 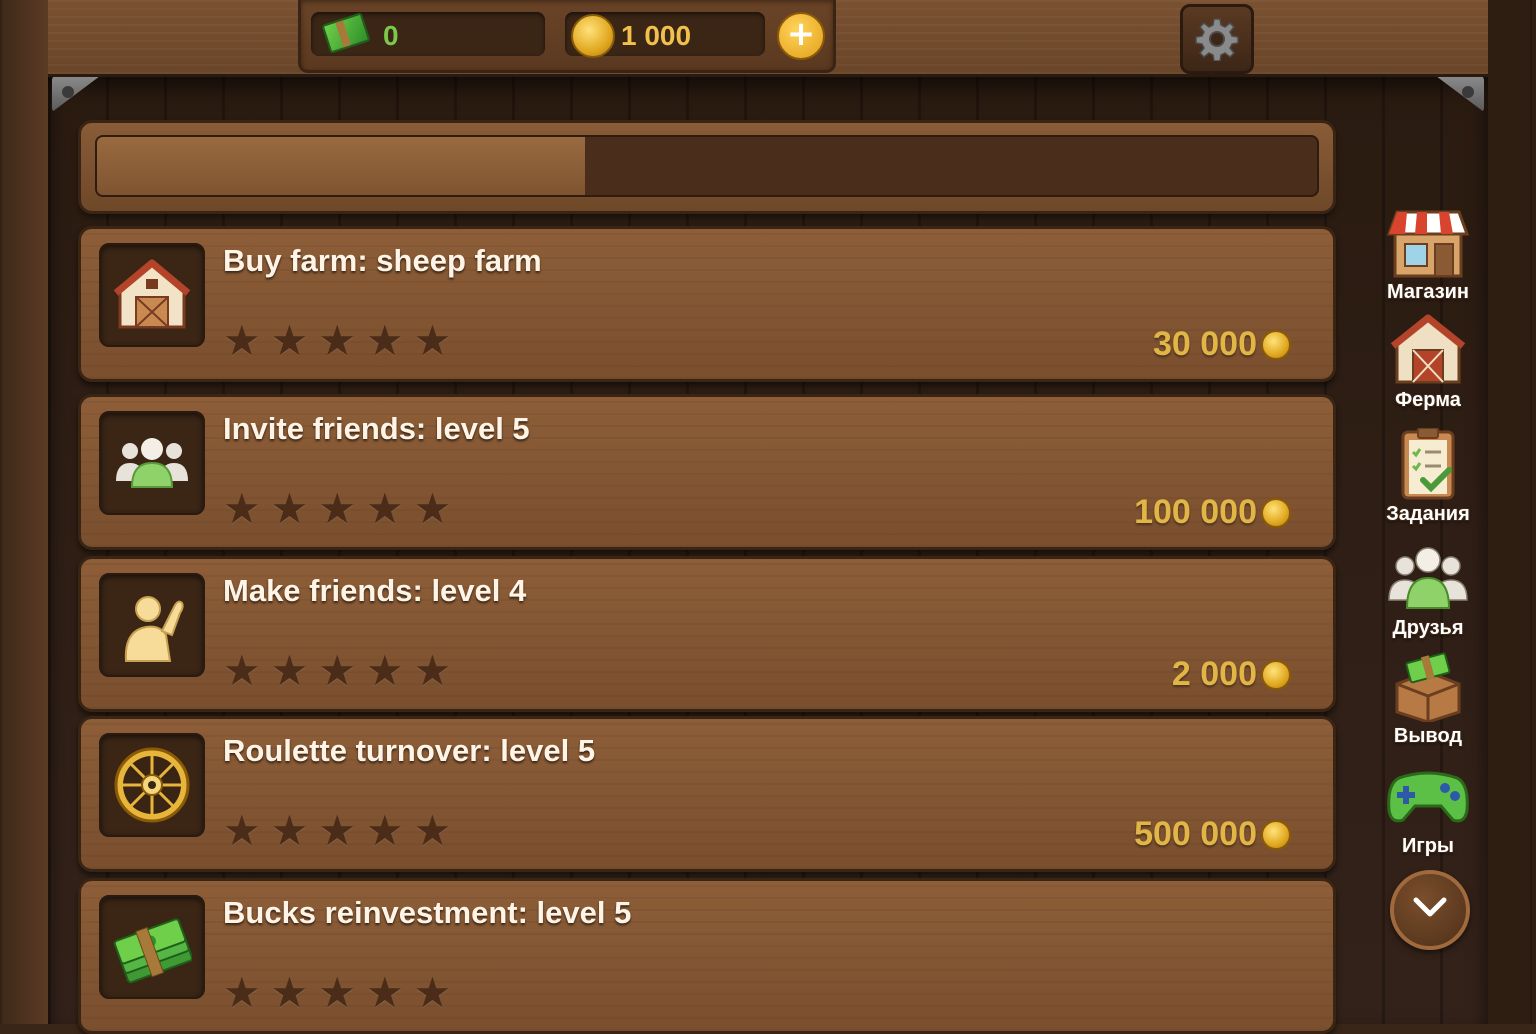 What do you see at coordinates (707, 634) in the screenshot?
I see `quest-card: Make friends: level 4 ★ ★ ★ ★ ★ 2 000` at bounding box center [707, 634].